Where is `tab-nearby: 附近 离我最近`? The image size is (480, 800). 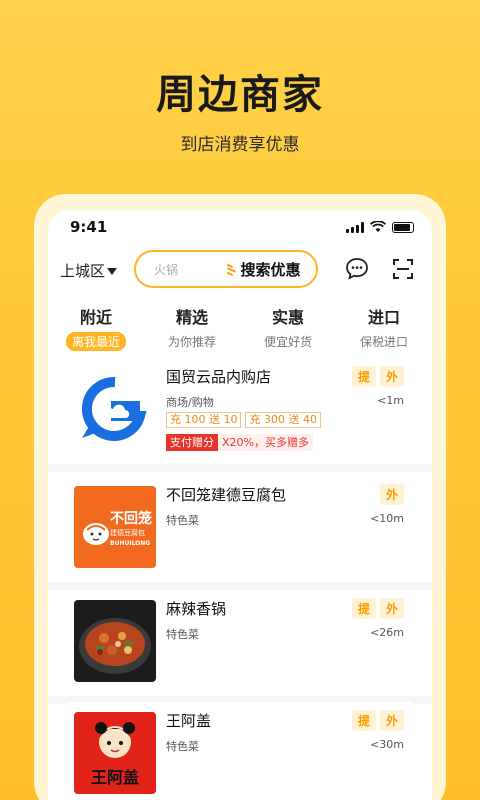 tab-nearby: 附近 离我最近 is located at coordinates (96, 327).